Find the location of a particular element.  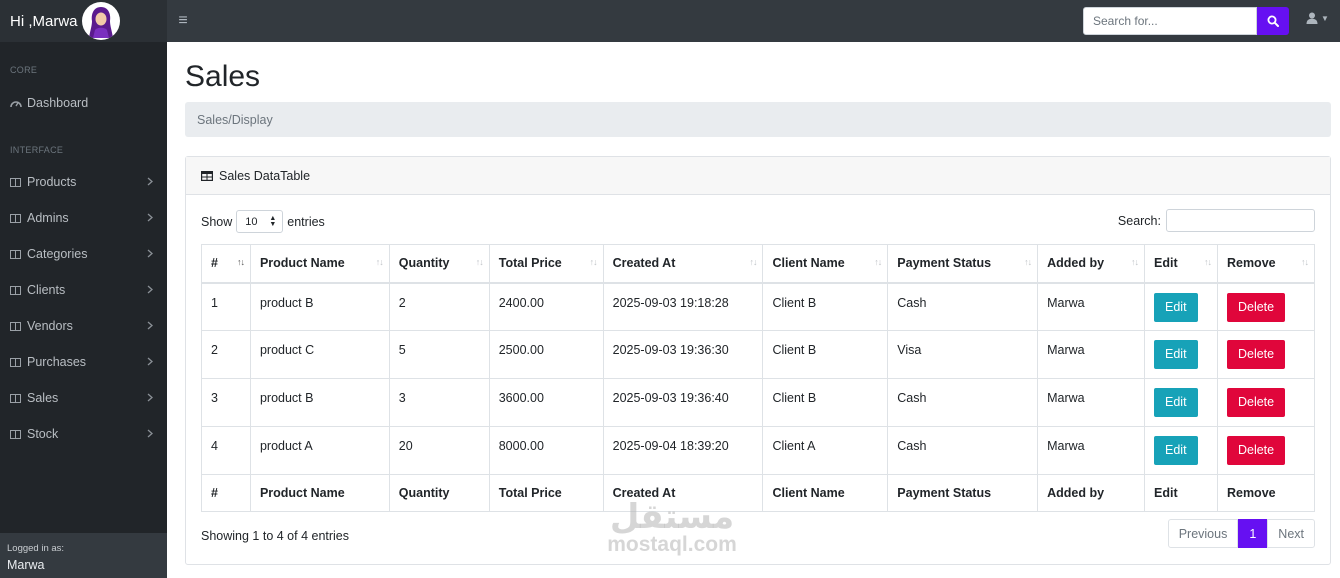

sidebar-item-dashboard: Dashboard is located at coordinates (83, 103).